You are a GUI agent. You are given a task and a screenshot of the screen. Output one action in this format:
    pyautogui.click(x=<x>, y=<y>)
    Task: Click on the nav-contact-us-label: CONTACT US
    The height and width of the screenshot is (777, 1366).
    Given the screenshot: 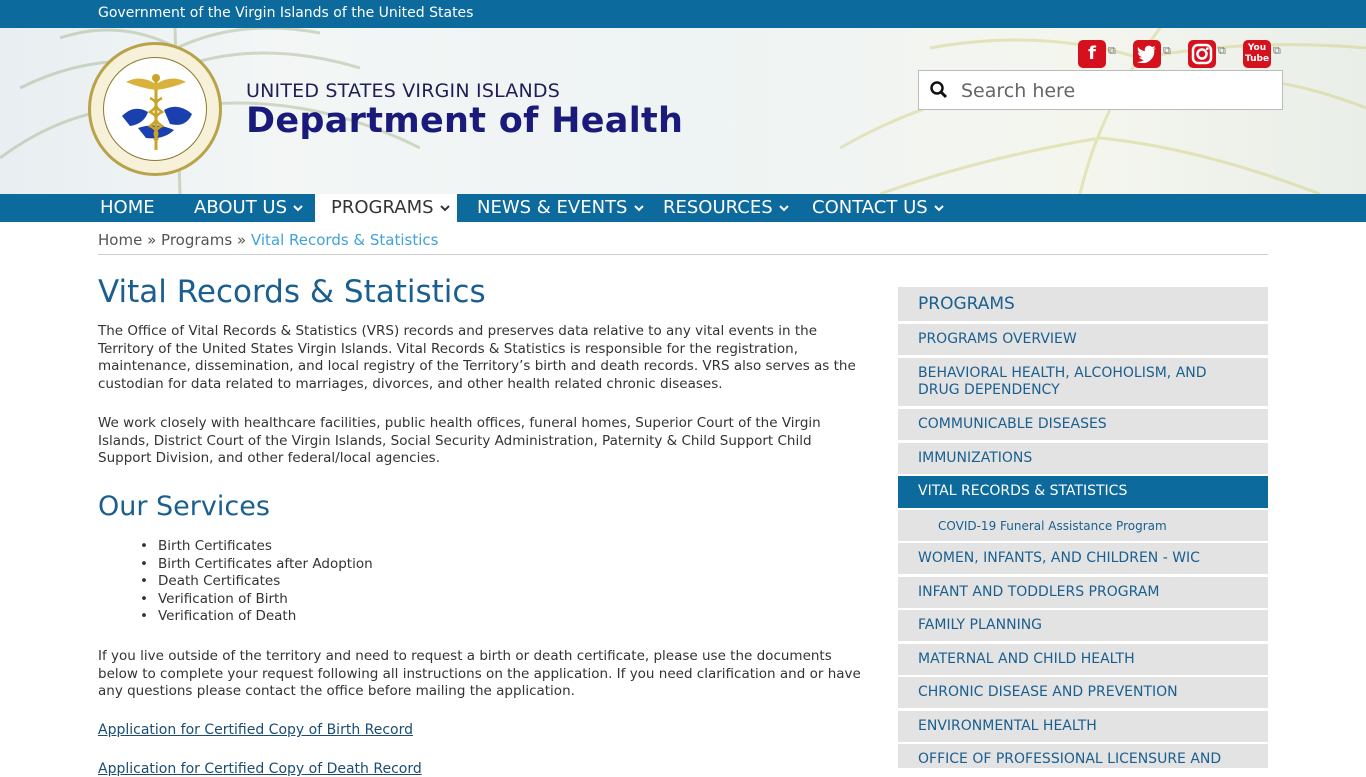 What is the action you would take?
    pyautogui.click(x=870, y=207)
    